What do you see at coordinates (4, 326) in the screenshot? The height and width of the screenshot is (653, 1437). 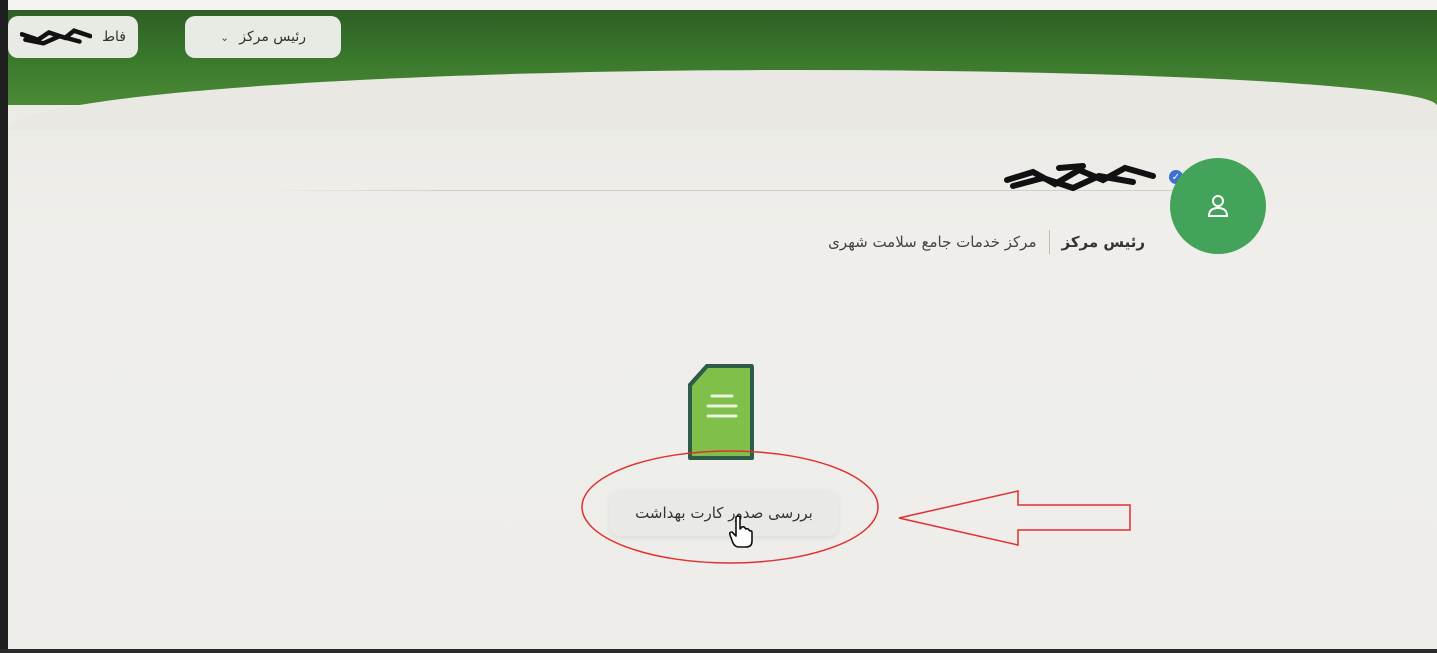 I see `screen-bezel-left` at bounding box center [4, 326].